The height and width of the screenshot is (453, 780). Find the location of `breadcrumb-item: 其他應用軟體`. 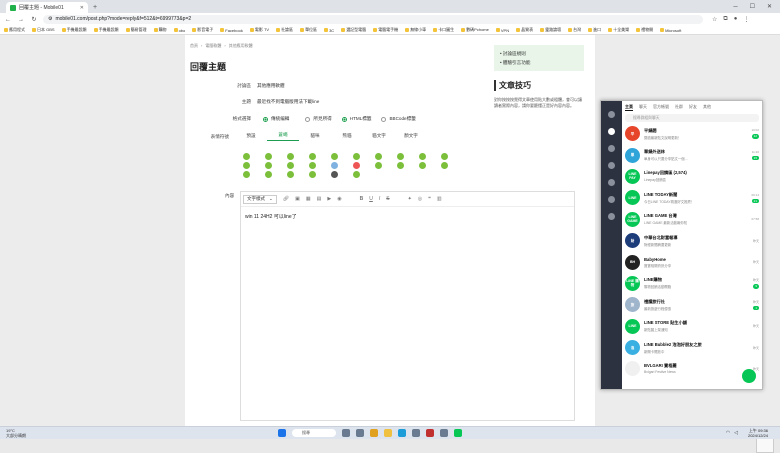

breadcrumb-item: 其他應用軟體 is located at coordinates (241, 46).